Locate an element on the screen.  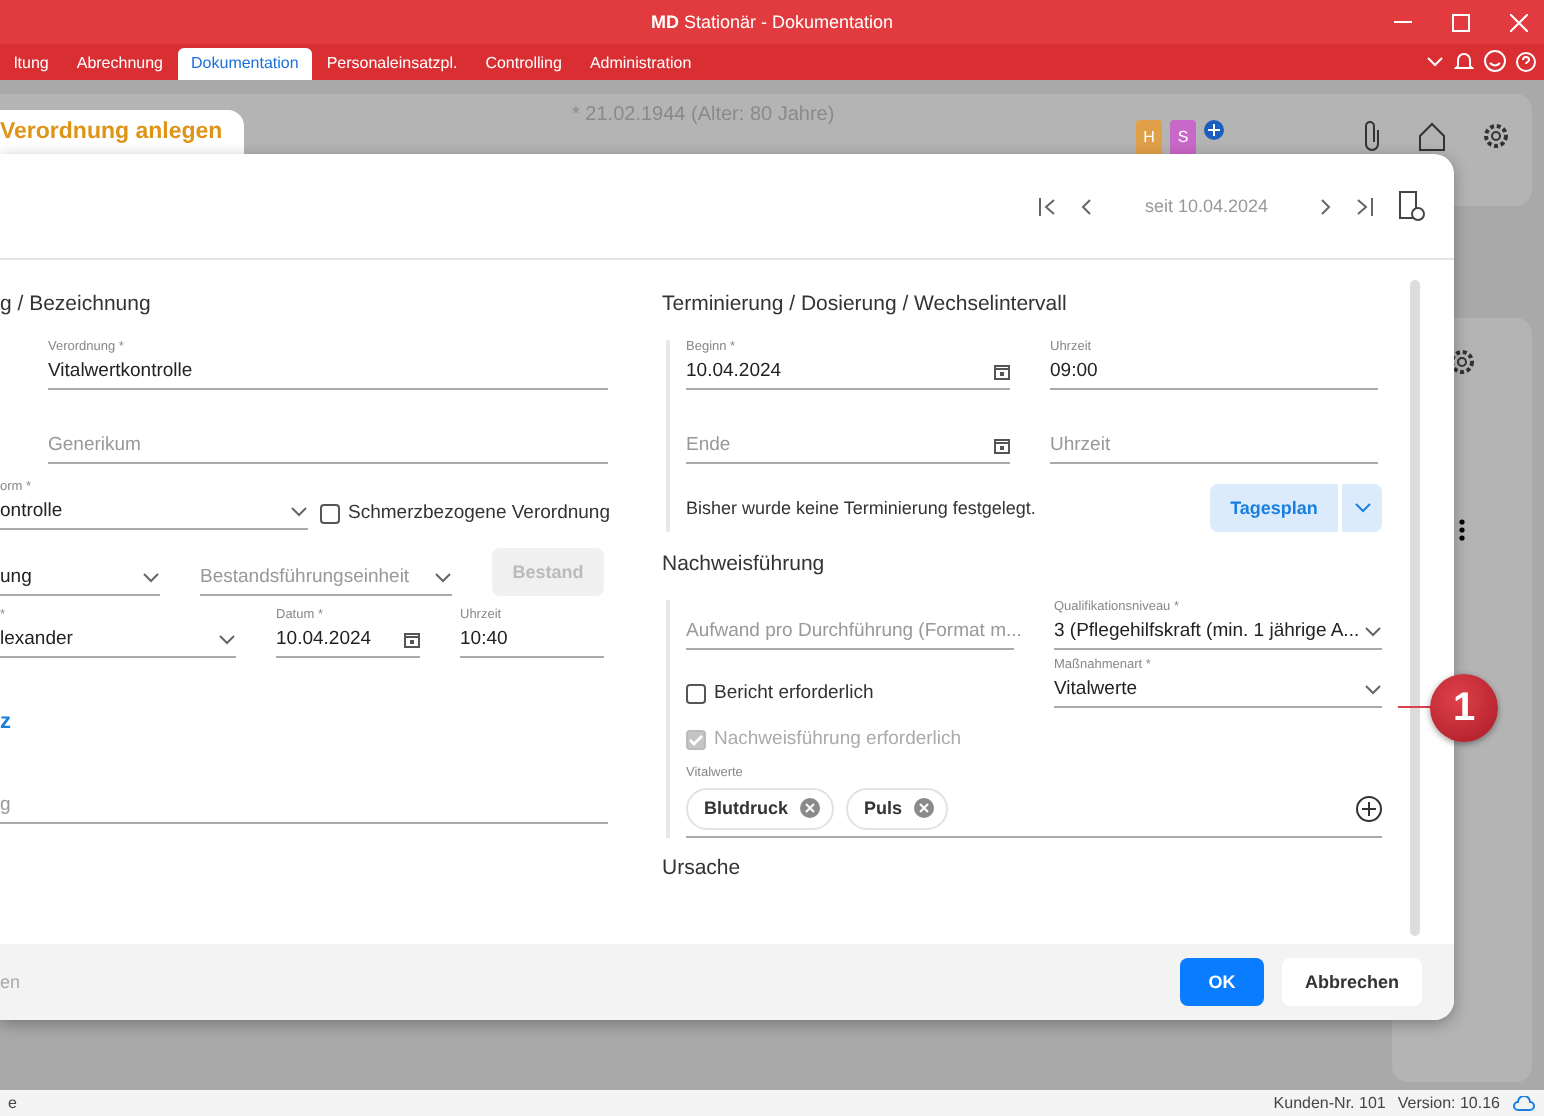
section-title: Terminierung / Dosierung / Wechselintervall is located at coordinates (865, 306).